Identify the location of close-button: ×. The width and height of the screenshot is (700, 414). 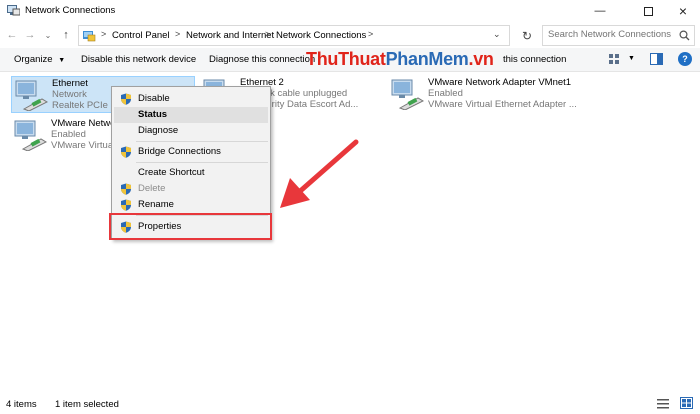
(681, 11).